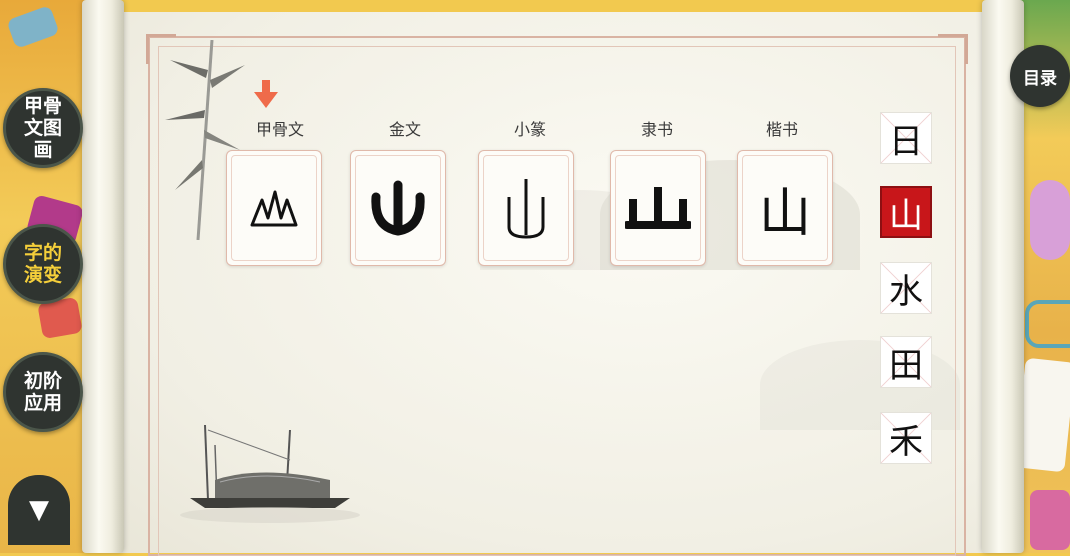  I want to click on char-tile-field: 田, so click(906, 362).